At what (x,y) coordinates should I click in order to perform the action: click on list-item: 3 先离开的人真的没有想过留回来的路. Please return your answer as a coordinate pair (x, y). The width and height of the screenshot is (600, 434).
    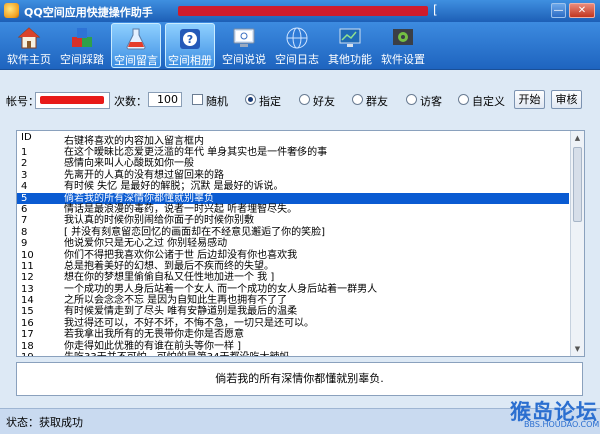
    Looking at the image, I should click on (293, 175).